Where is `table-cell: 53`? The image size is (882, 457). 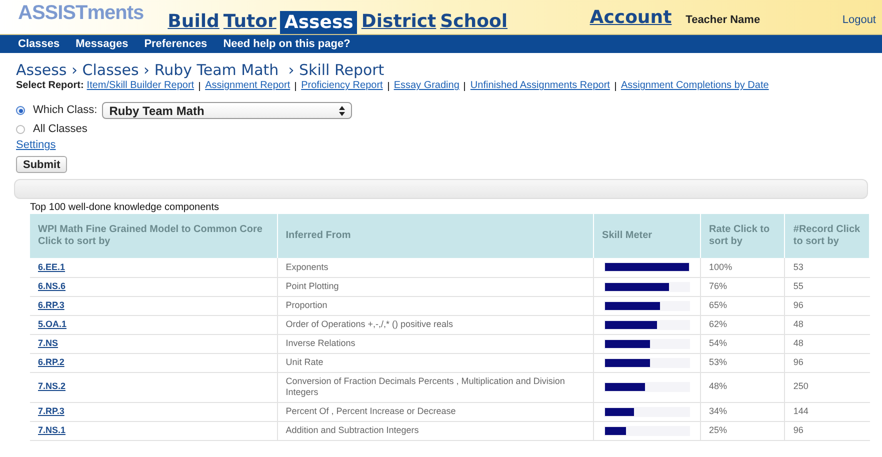 table-cell: 53 is located at coordinates (827, 267).